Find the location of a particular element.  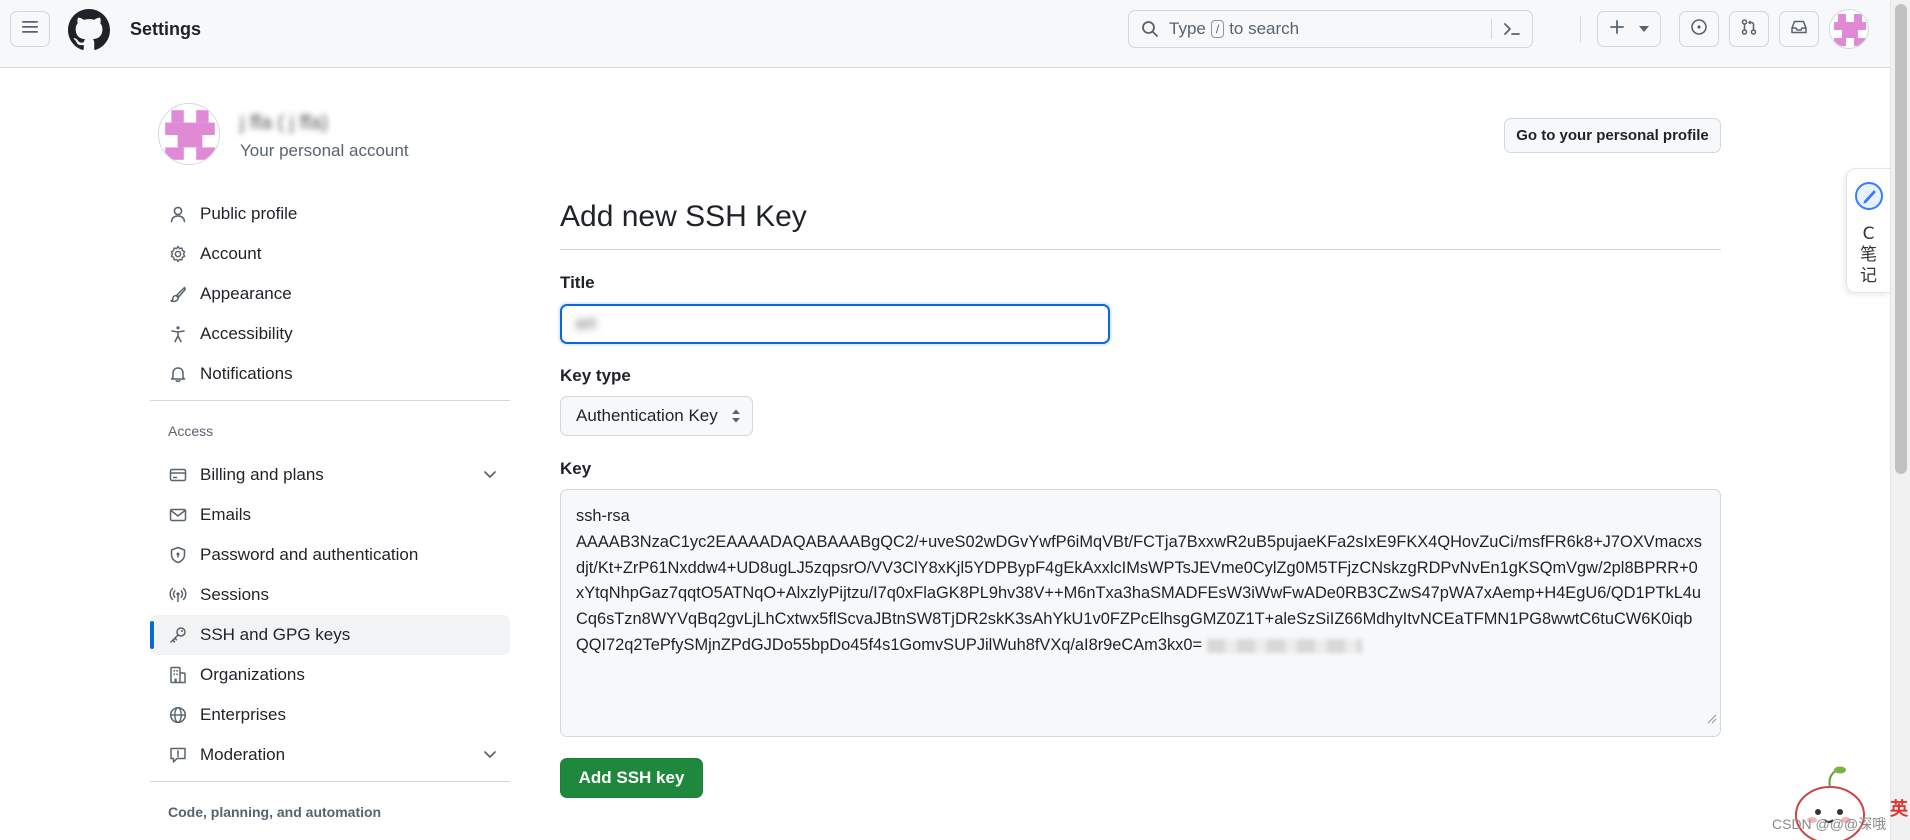

search-divider is located at coordinates (1491, 29).